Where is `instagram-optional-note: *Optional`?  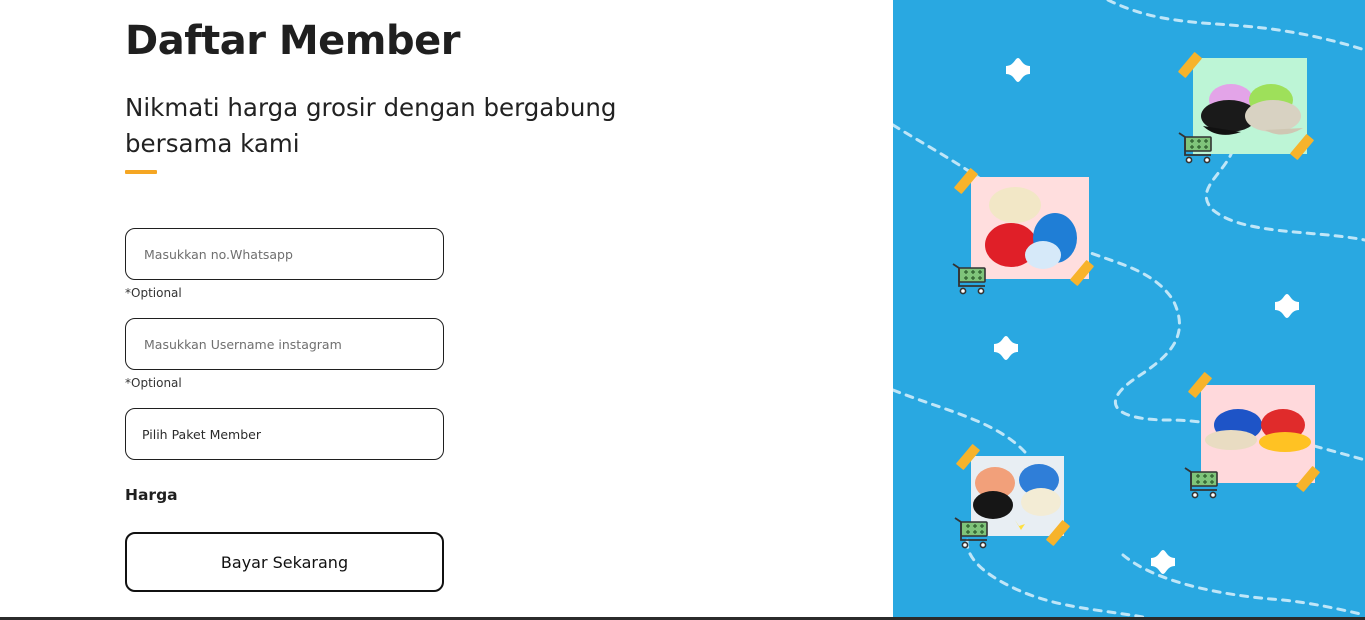
instagram-optional-note: *Optional is located at coordinates (153, 383).